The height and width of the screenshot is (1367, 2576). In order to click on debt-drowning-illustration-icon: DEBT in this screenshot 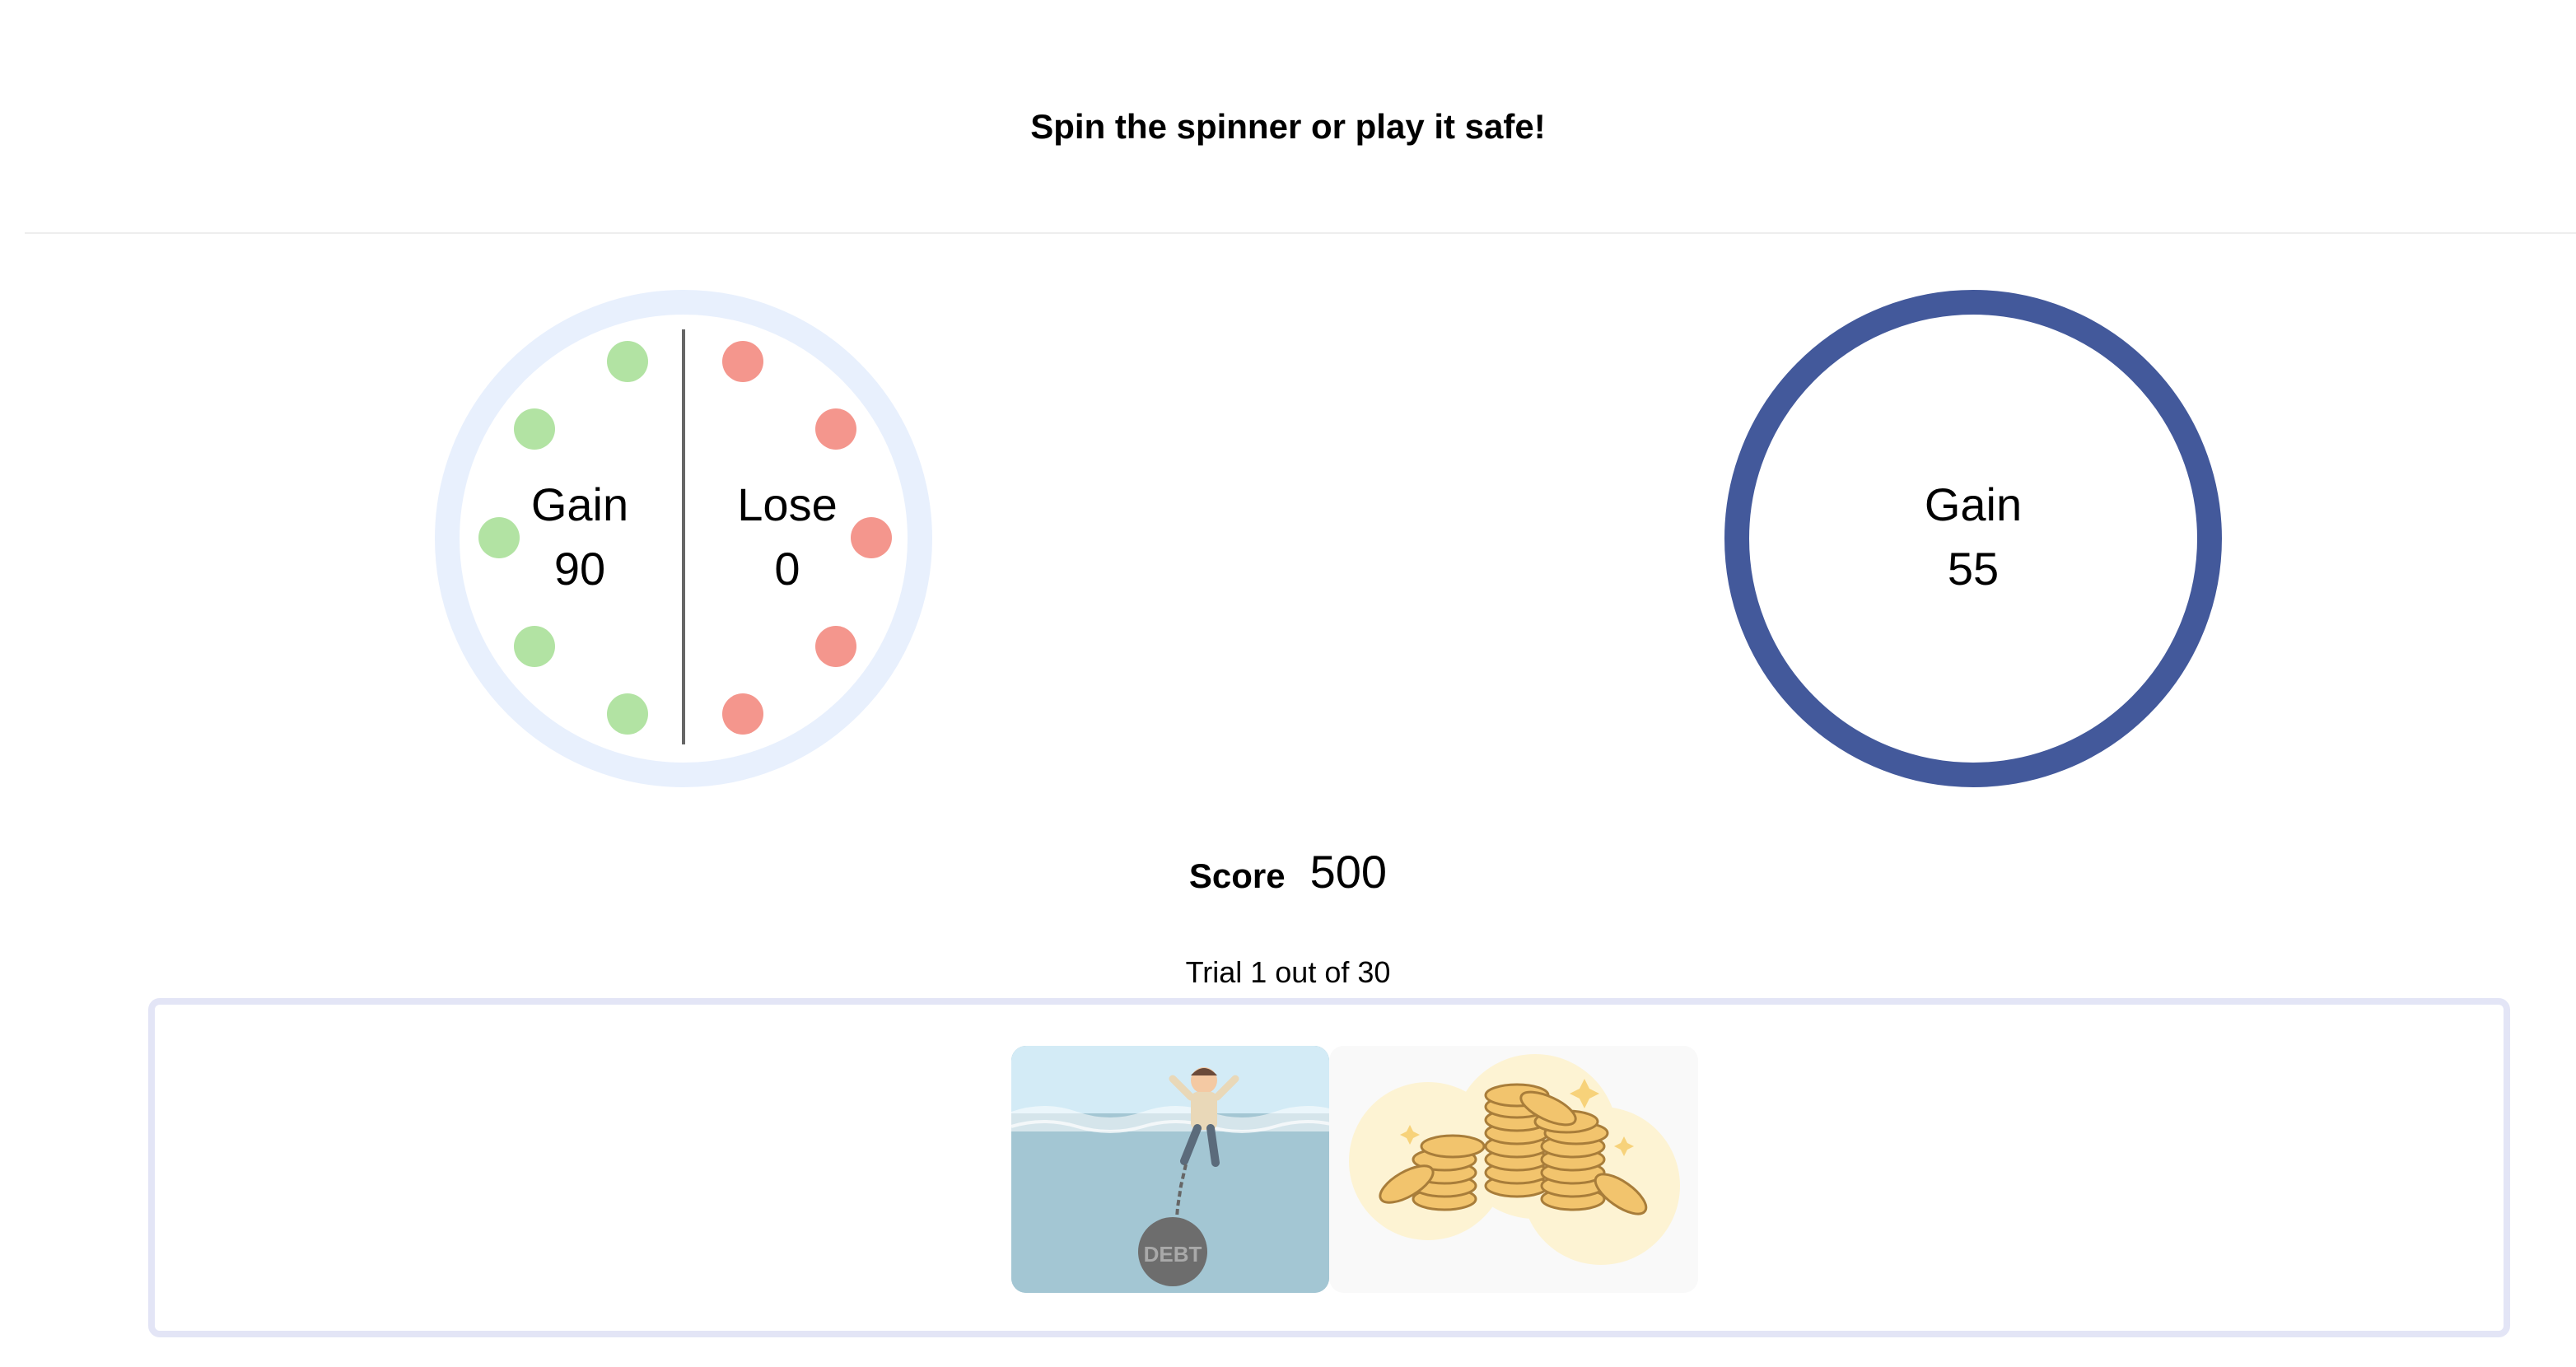, I will do `click(1170, 1169)`.